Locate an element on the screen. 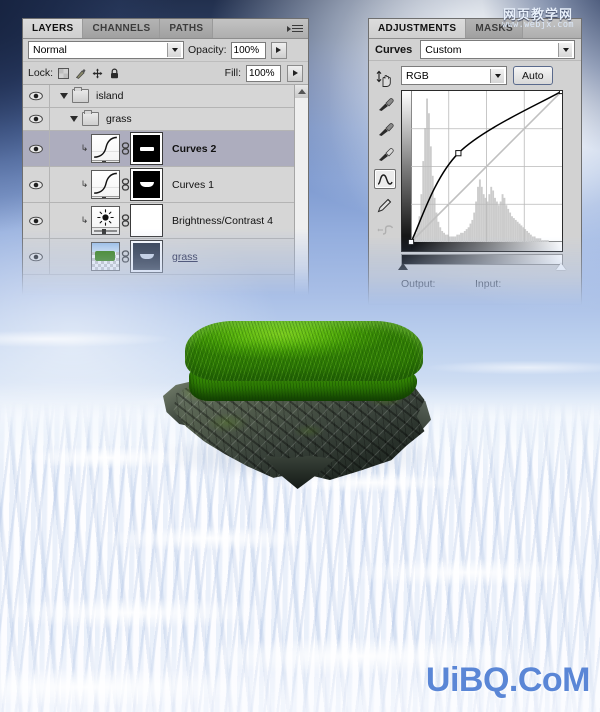 The width and height of the screenshot is (600, 712). curves-chart: Output: Input: is located at coordinates (483, 190).